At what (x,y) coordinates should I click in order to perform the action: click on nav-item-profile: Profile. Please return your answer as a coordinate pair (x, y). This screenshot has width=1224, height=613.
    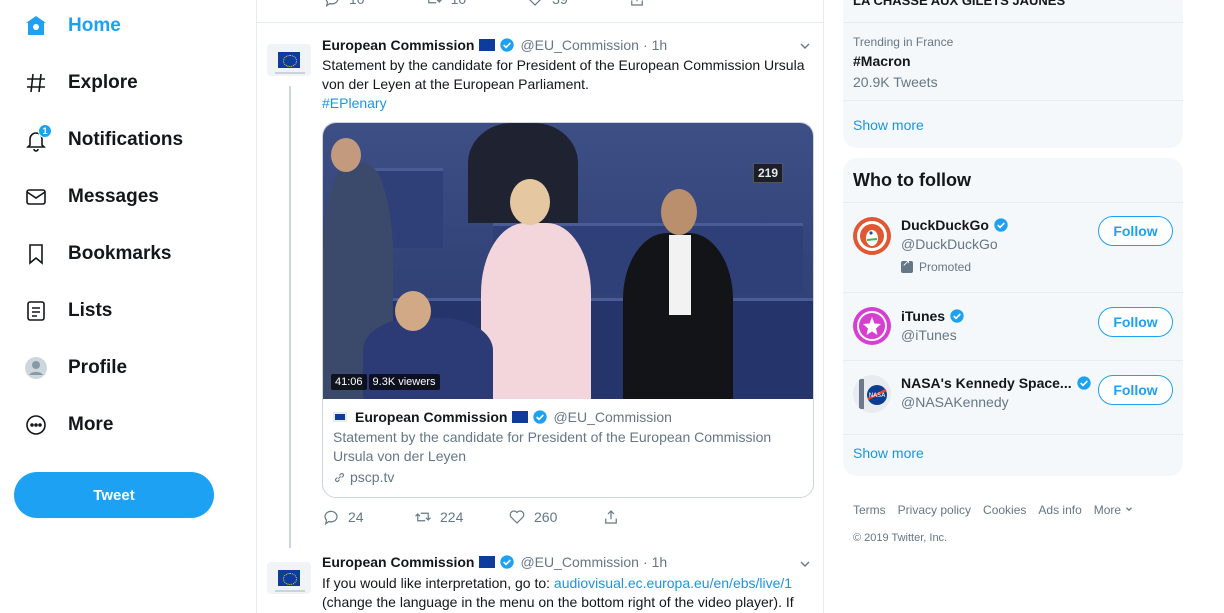
    Looking at the image, I should click on (70, 368).